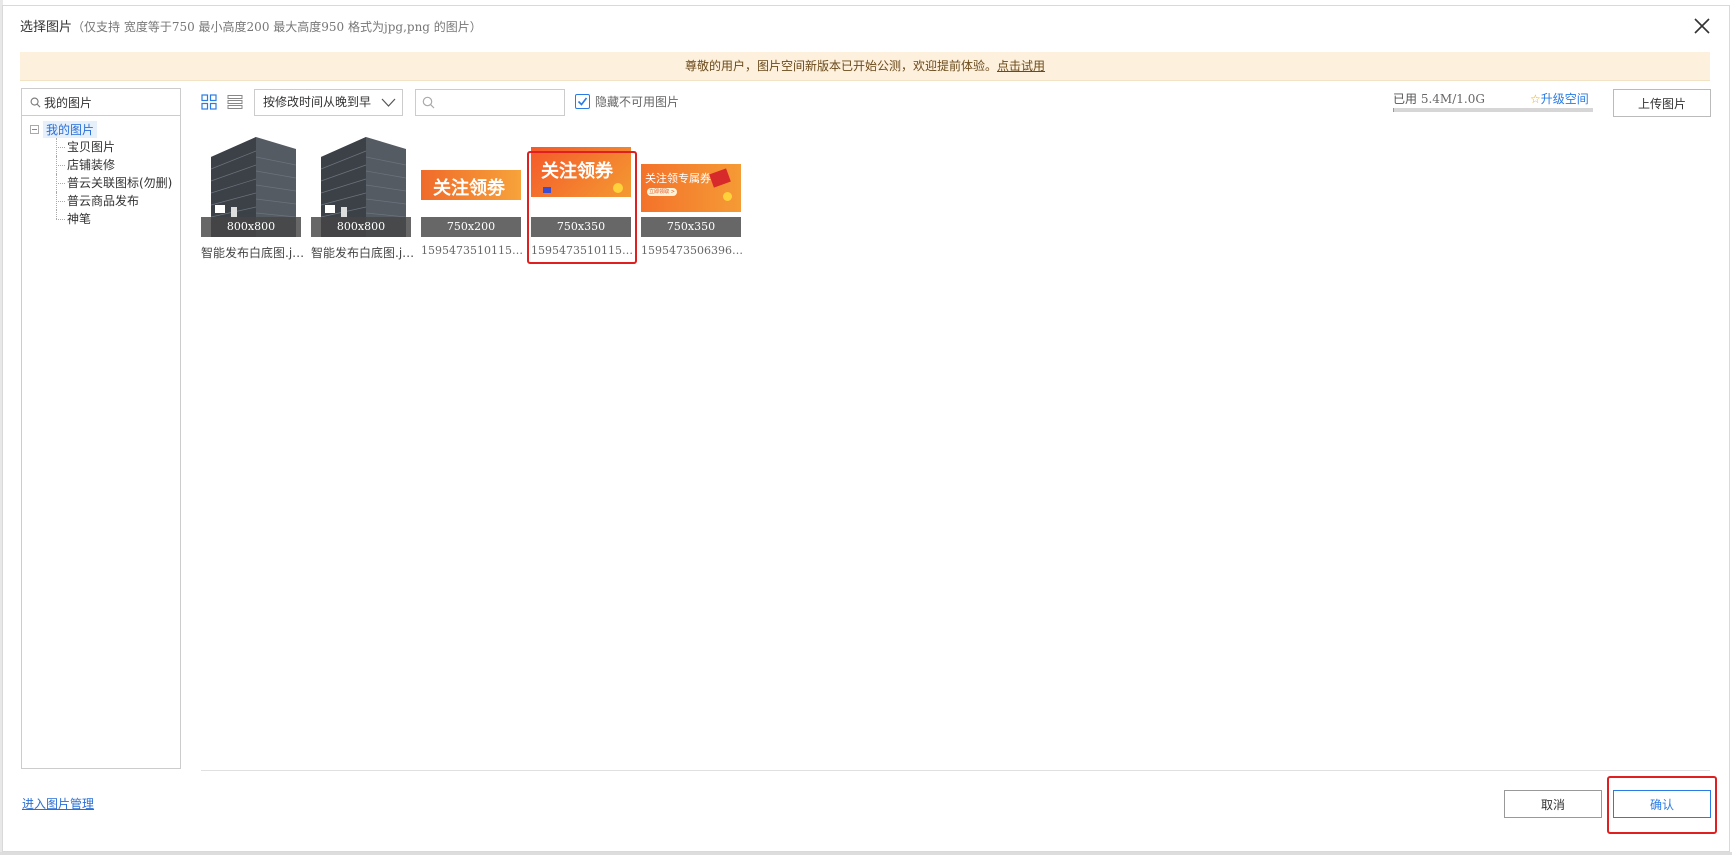 The width and height of the screenshot is (1732, 855). What do you see at coordinates (469, 188) in the screenshot?
I see `banner-text: 关注领劵` at bounding box center [469, 188].